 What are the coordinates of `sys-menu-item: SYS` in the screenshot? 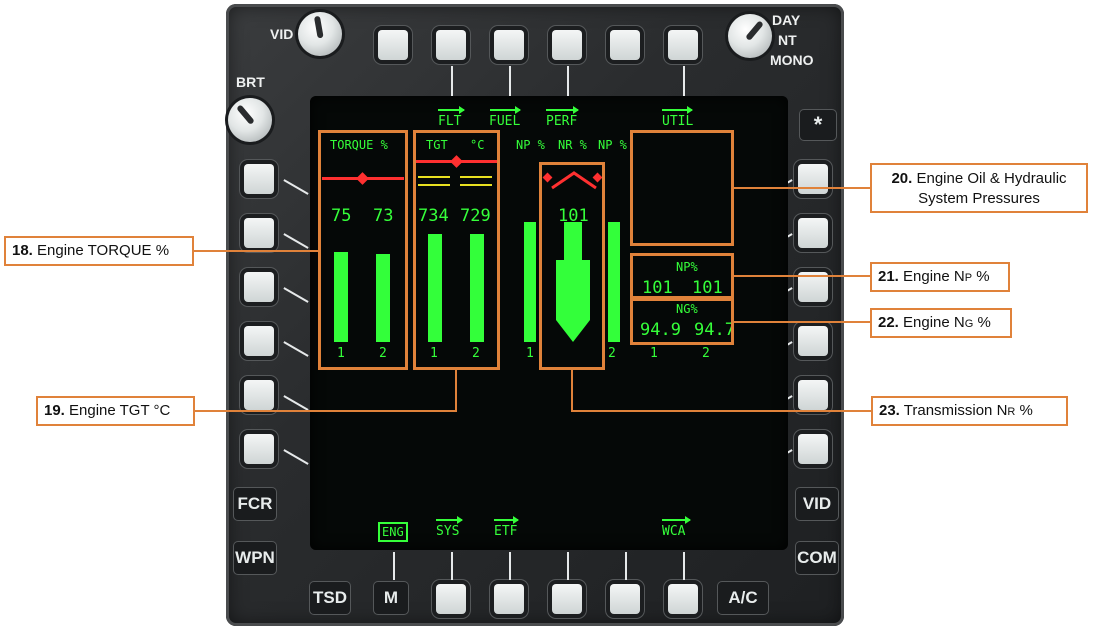 It's located at (447, 531).